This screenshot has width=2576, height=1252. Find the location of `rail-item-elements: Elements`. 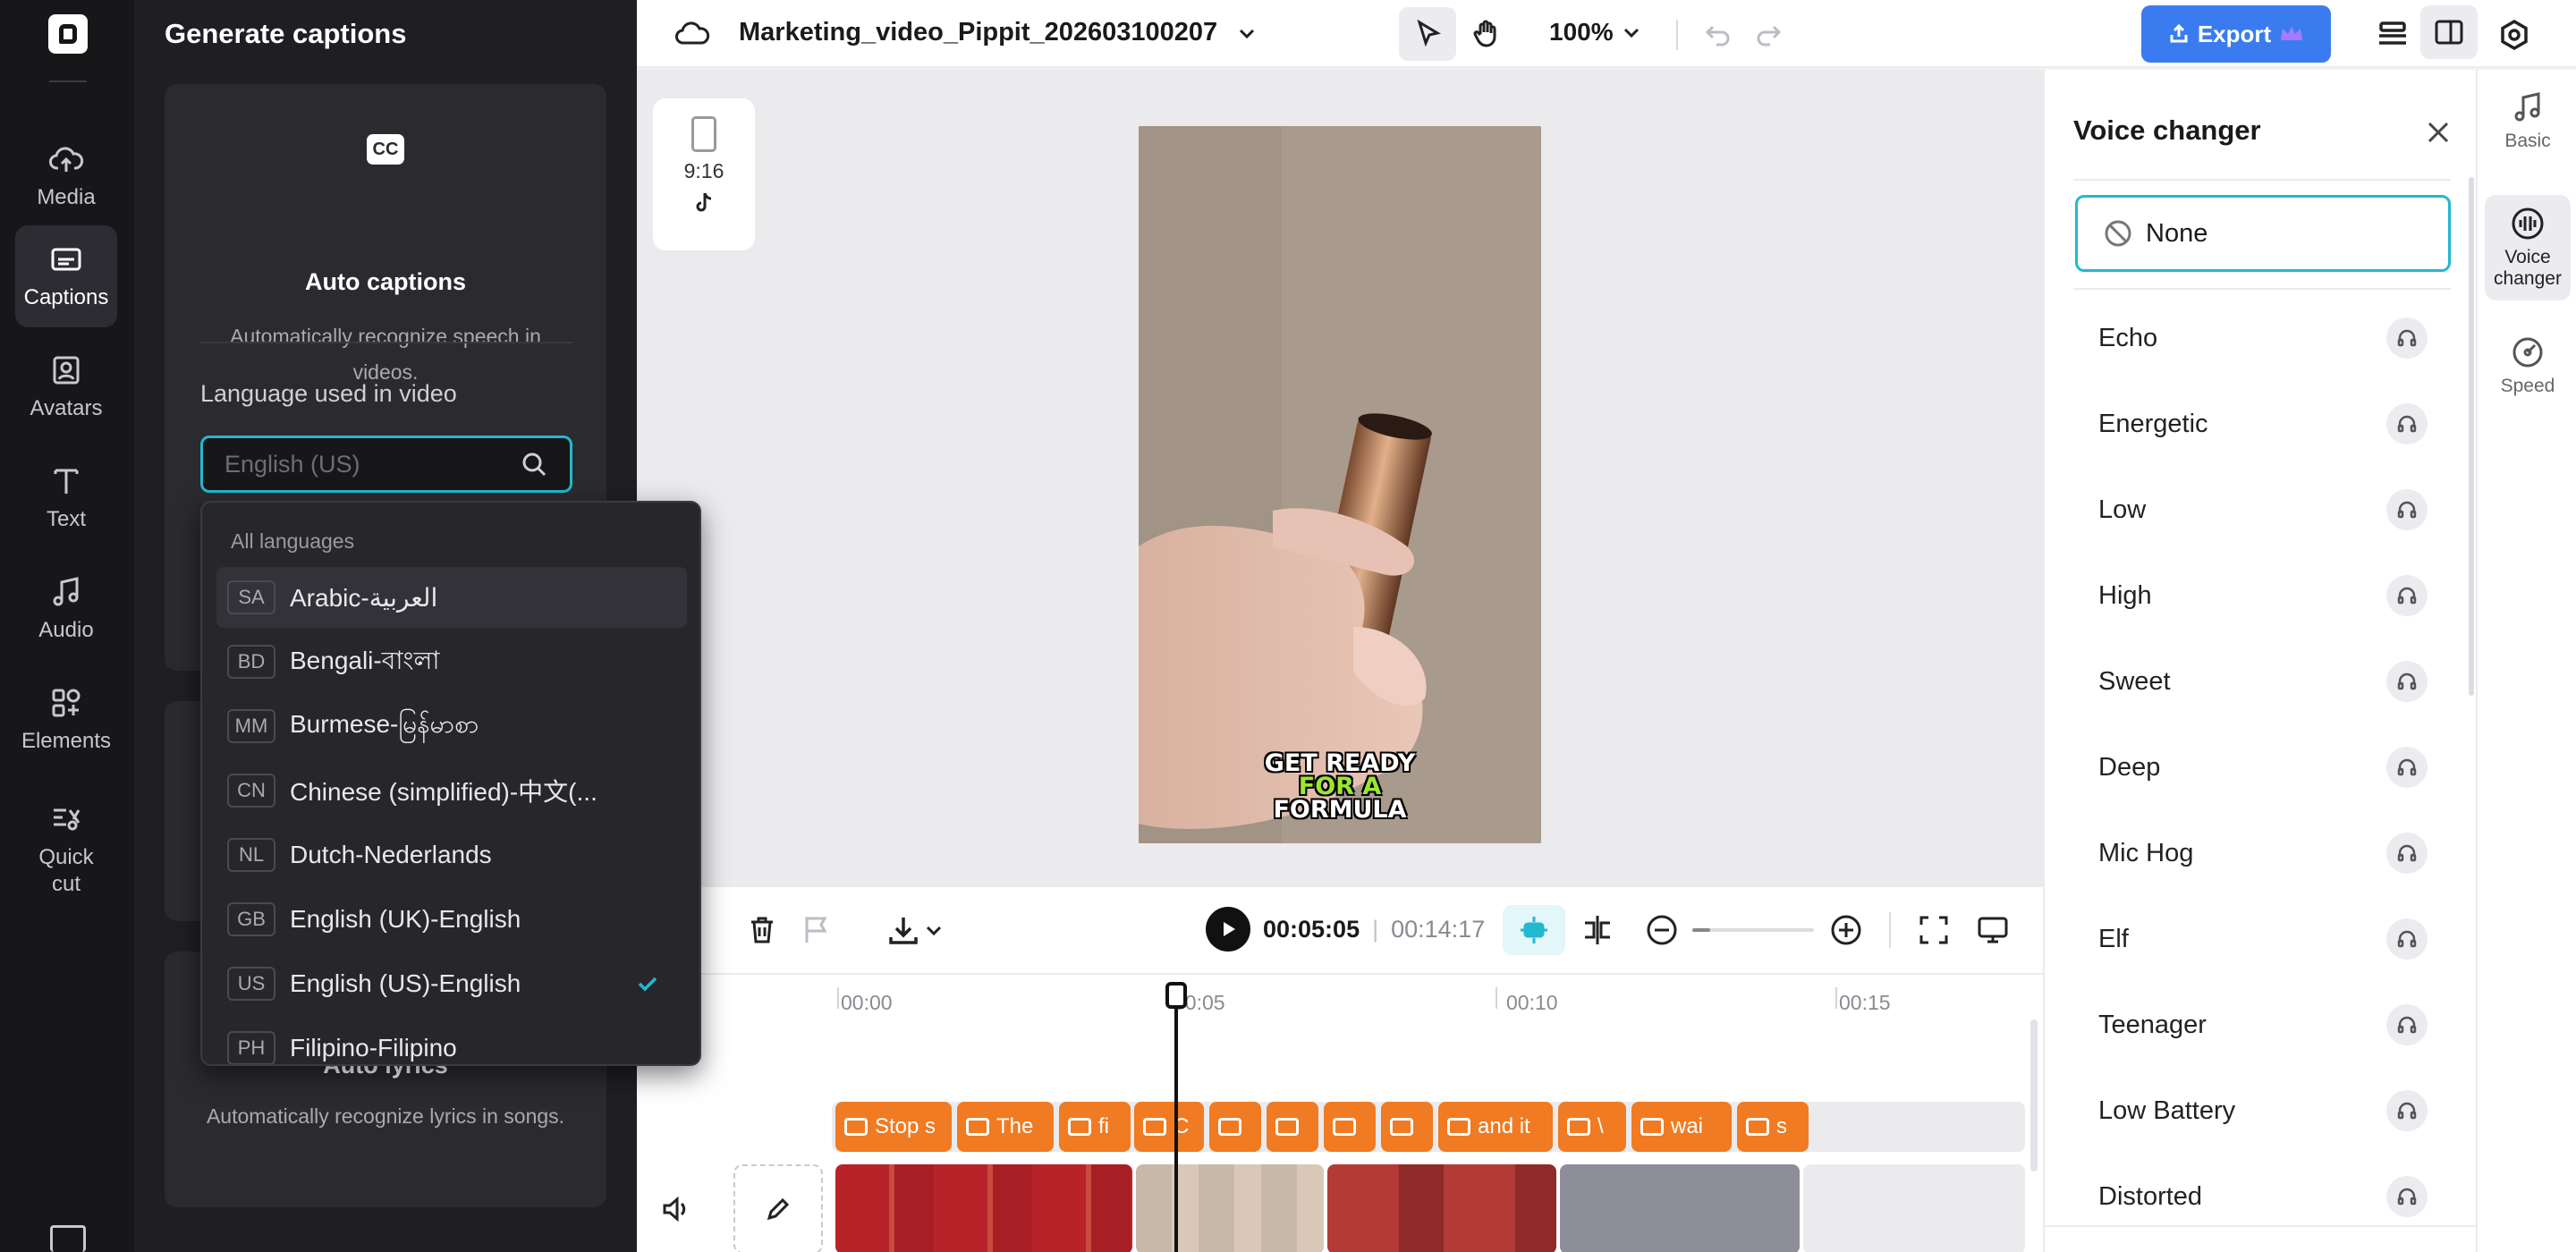

rail-item-elements: Elements is located at coordinates (66, 720).